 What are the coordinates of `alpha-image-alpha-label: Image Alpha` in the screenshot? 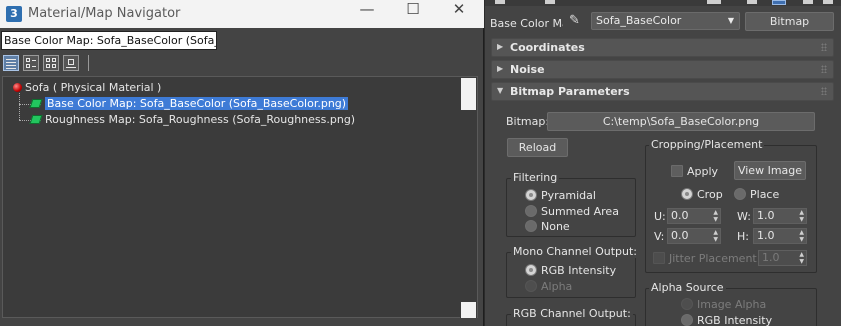 It's located at (731, 304).